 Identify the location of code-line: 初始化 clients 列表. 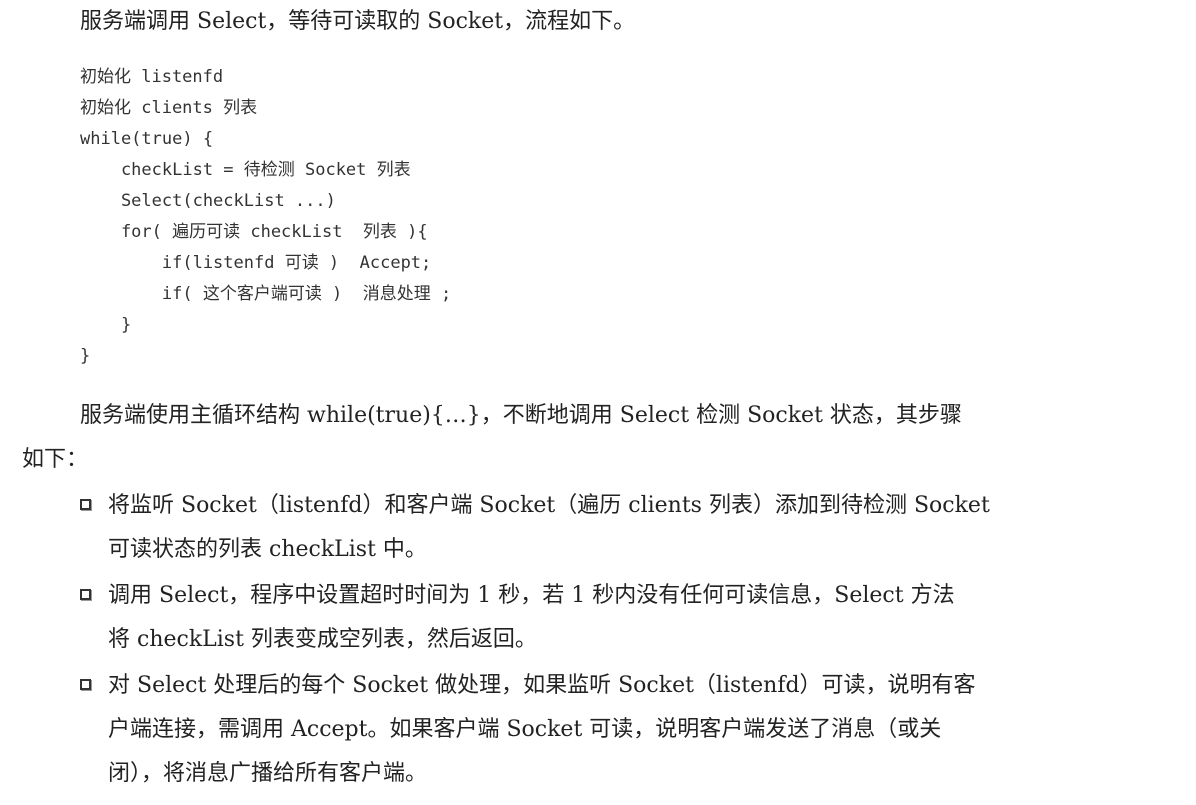
(169, 108).